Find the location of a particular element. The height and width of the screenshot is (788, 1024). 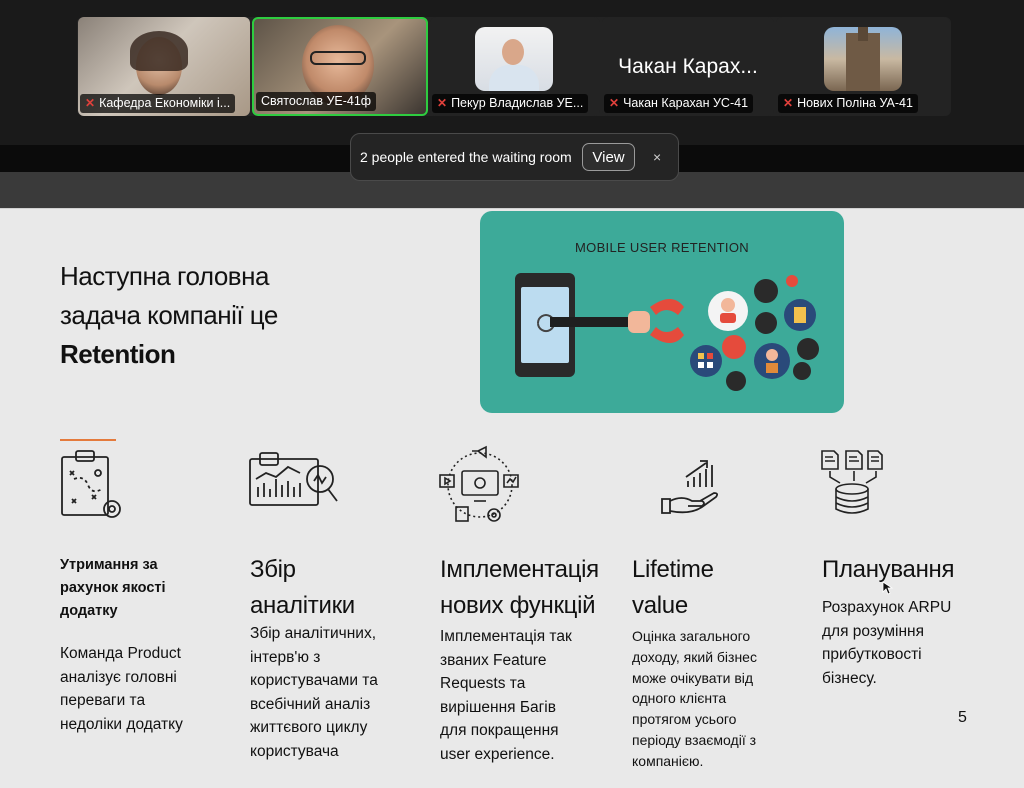

column-1-title-line: рахунок якості is located at coordinates (113, 588).